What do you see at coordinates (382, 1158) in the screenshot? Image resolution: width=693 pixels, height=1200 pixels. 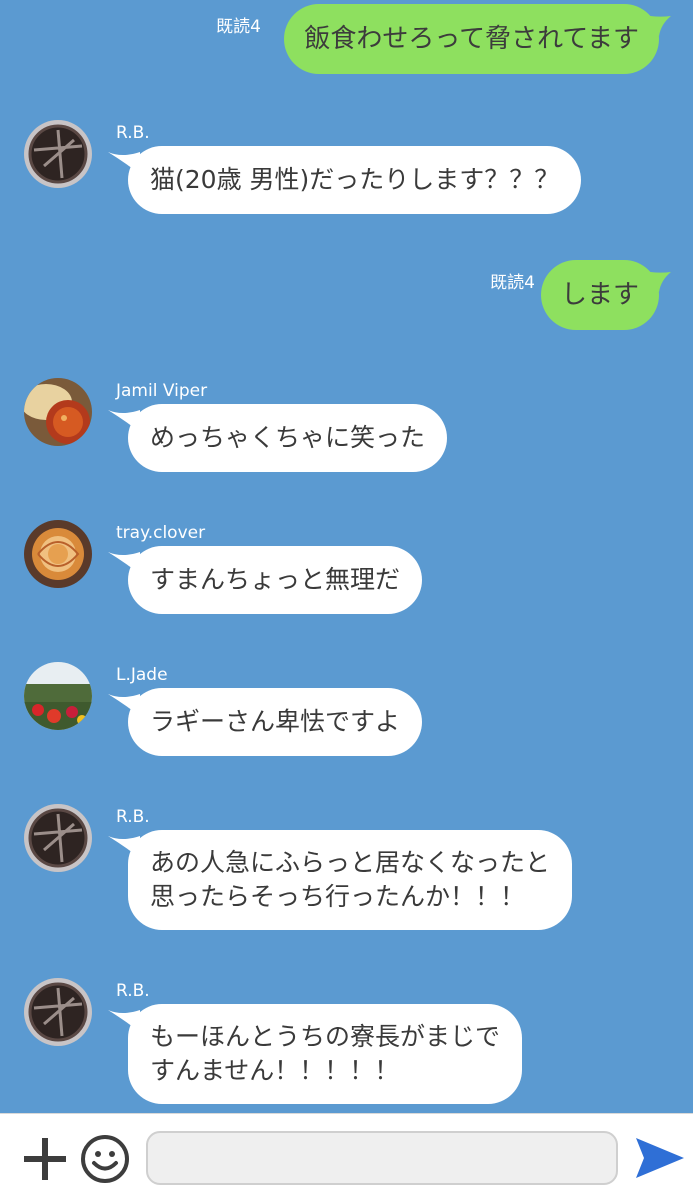 I see `message-input` at bounding box center [382, 1158].